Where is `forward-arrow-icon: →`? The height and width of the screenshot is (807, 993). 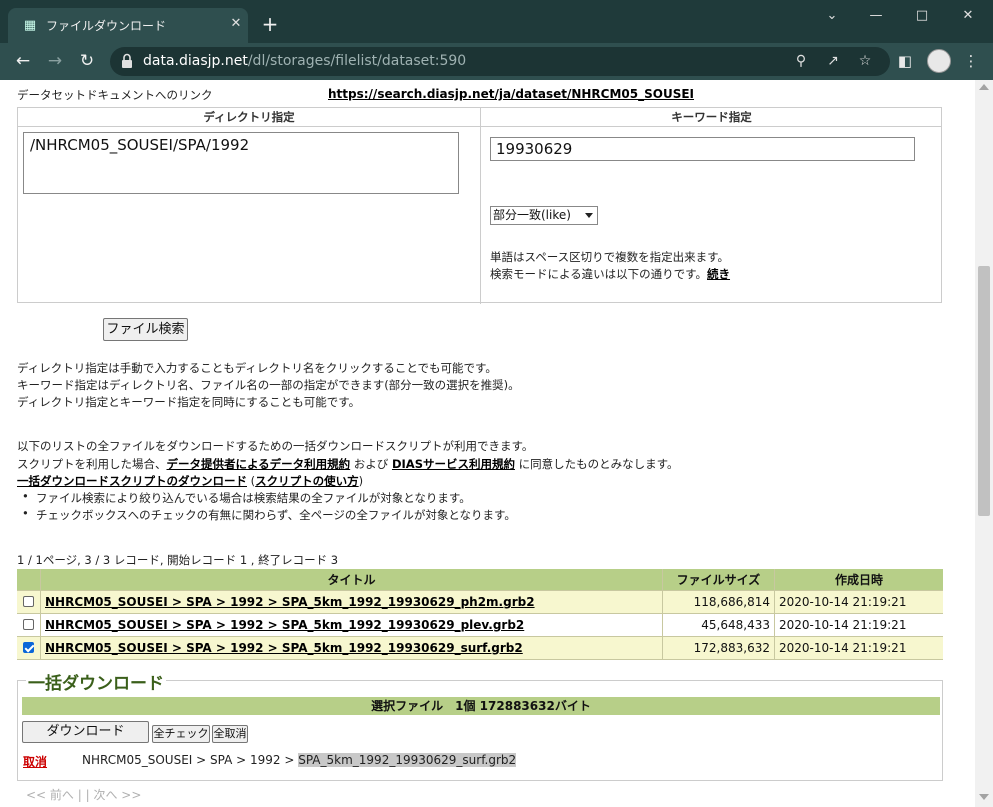 forward-arrow-icon: → is located at coordinates (55, 61).